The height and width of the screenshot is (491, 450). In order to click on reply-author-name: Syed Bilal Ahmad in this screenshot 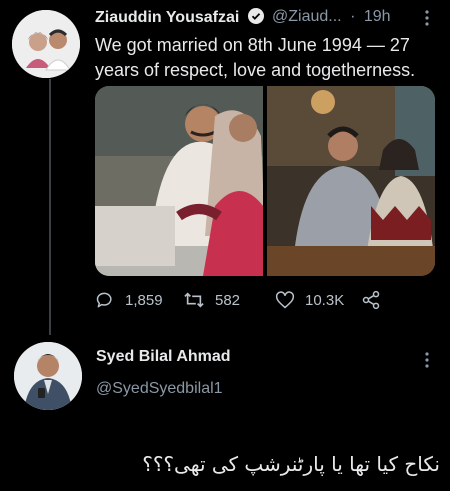, I will do `click(163, 357)`.